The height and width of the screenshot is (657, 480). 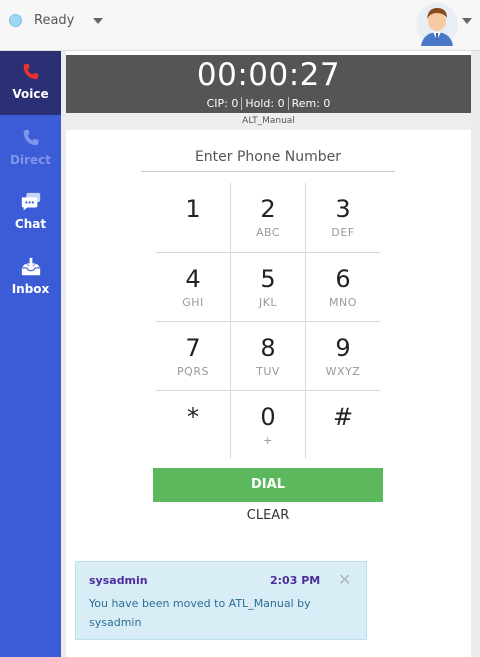 I want to click on key-digit: 7, so click(x=193, y=348).